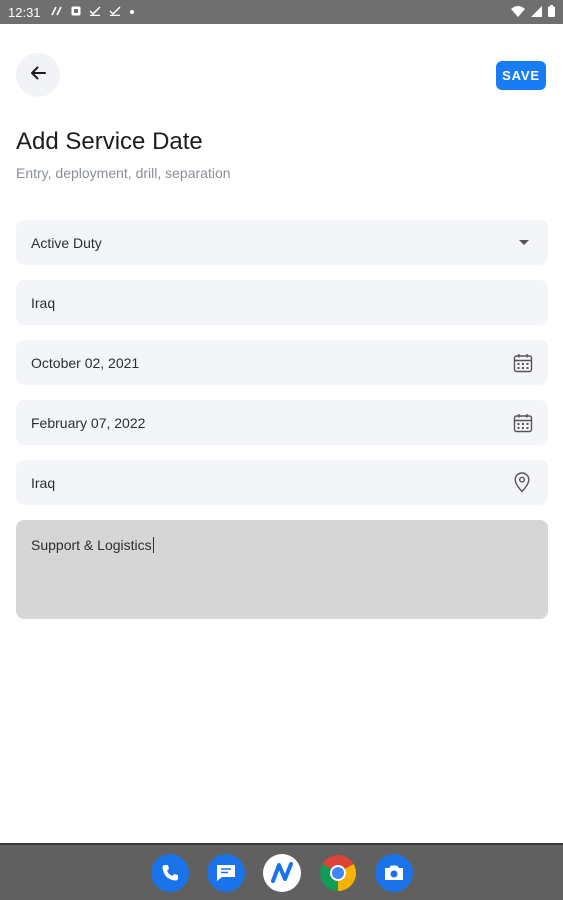 This screenshot has height=900, width=563. Describe the element at coordinates (225, 872) in the screenshot. I see `messages-icon` at that location.